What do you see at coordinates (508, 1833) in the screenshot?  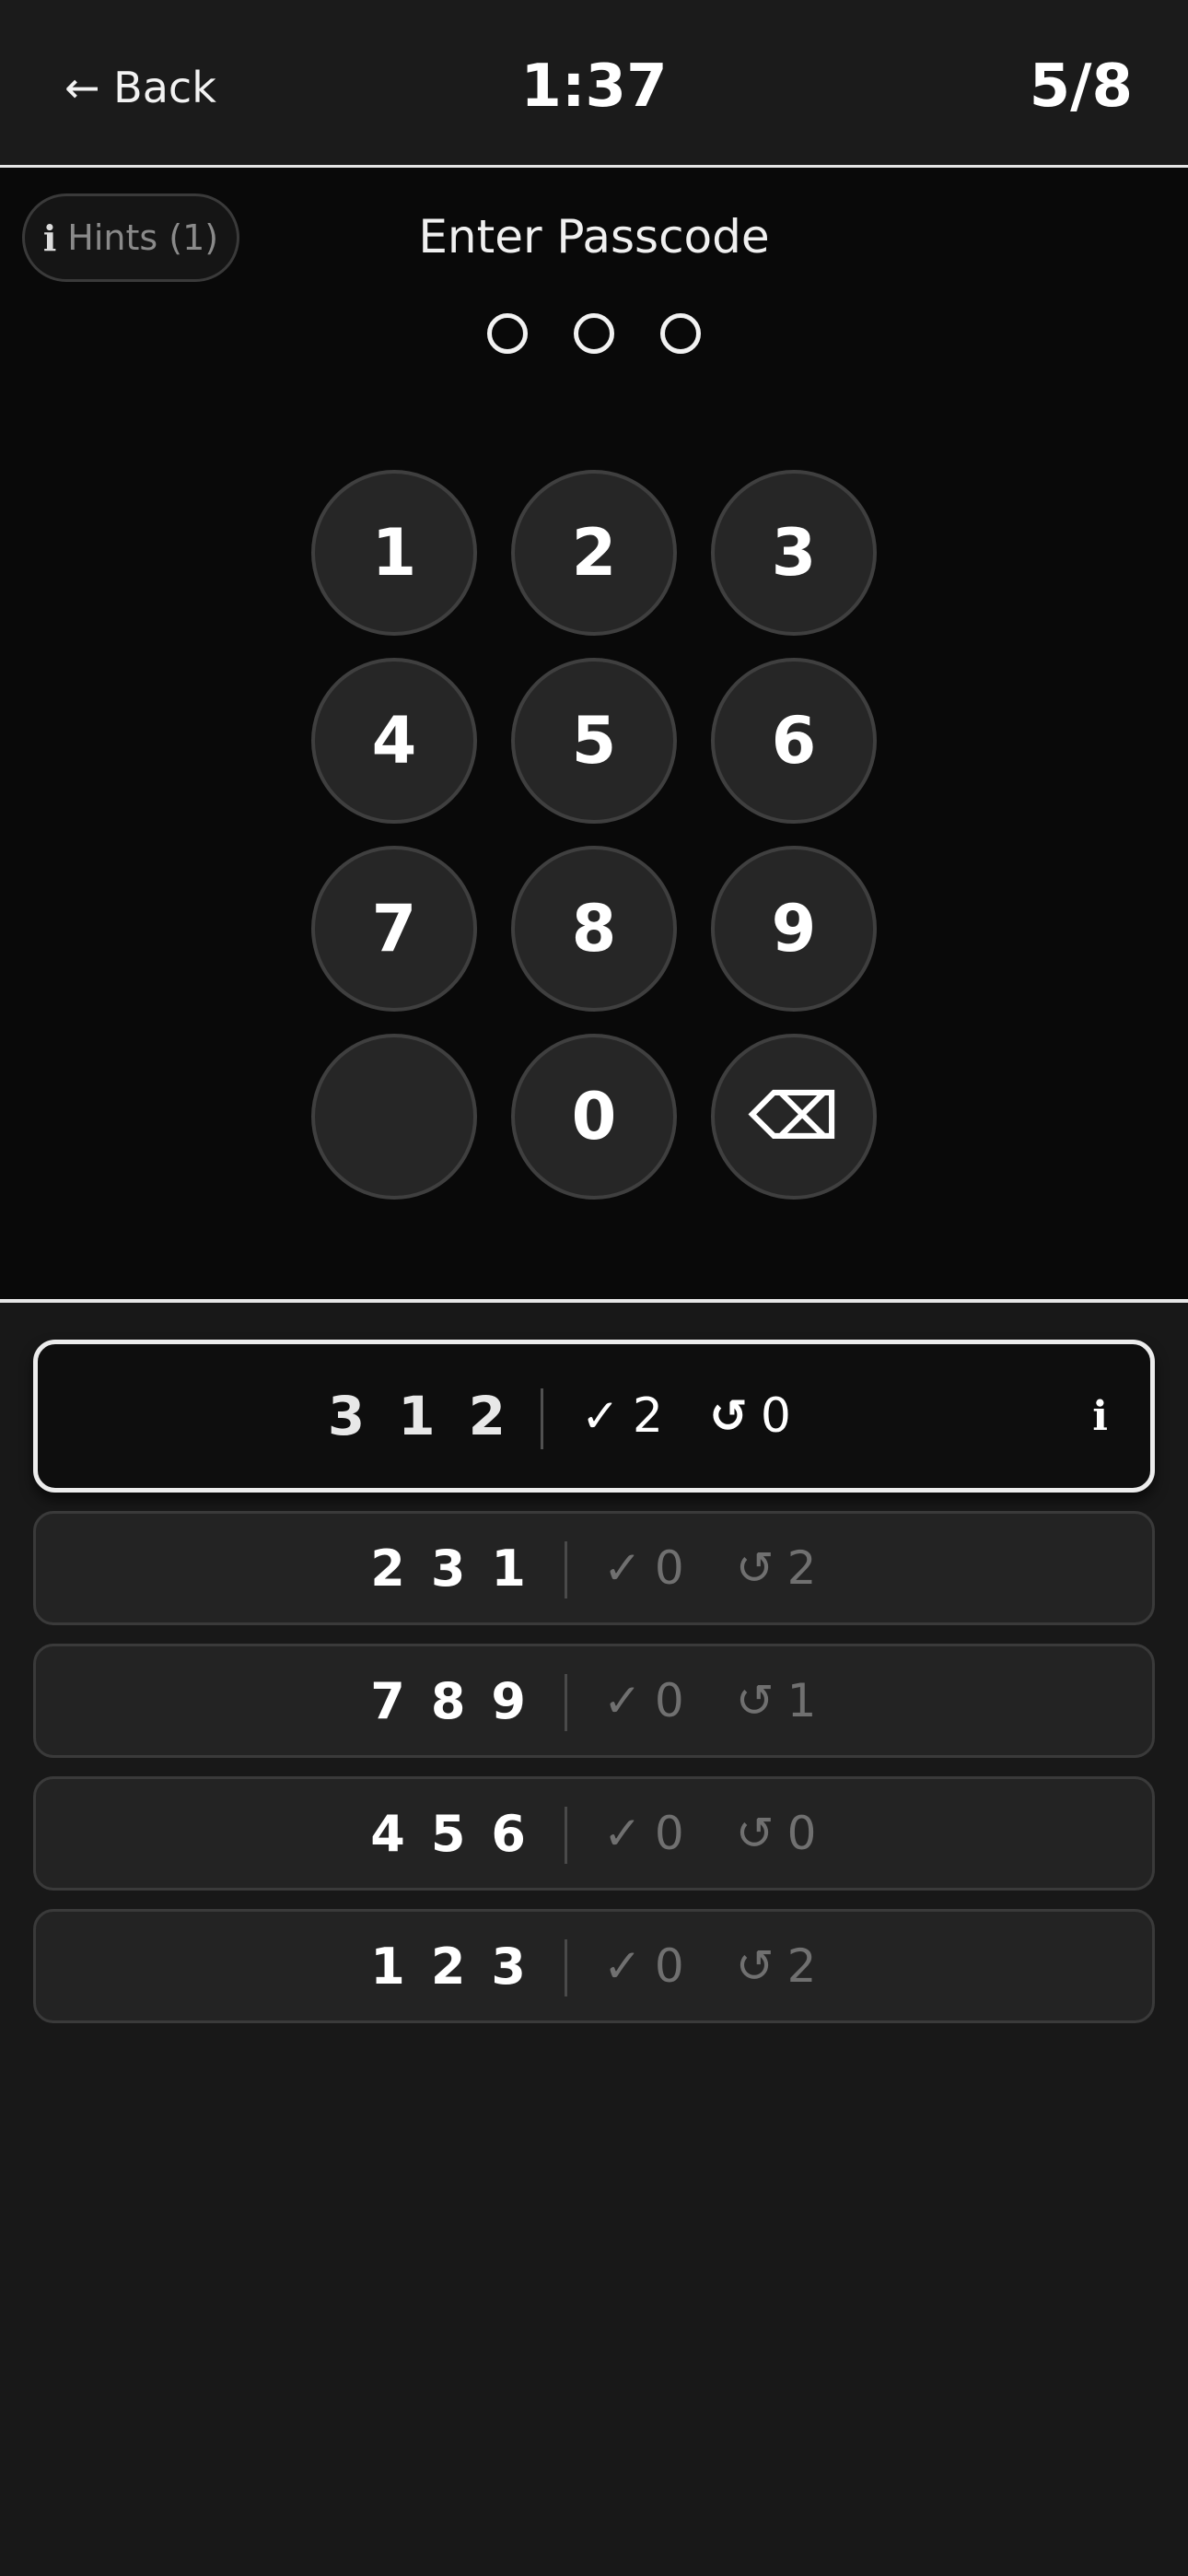 I see `guess-digit: 6` at bounding box center [508, 1833].